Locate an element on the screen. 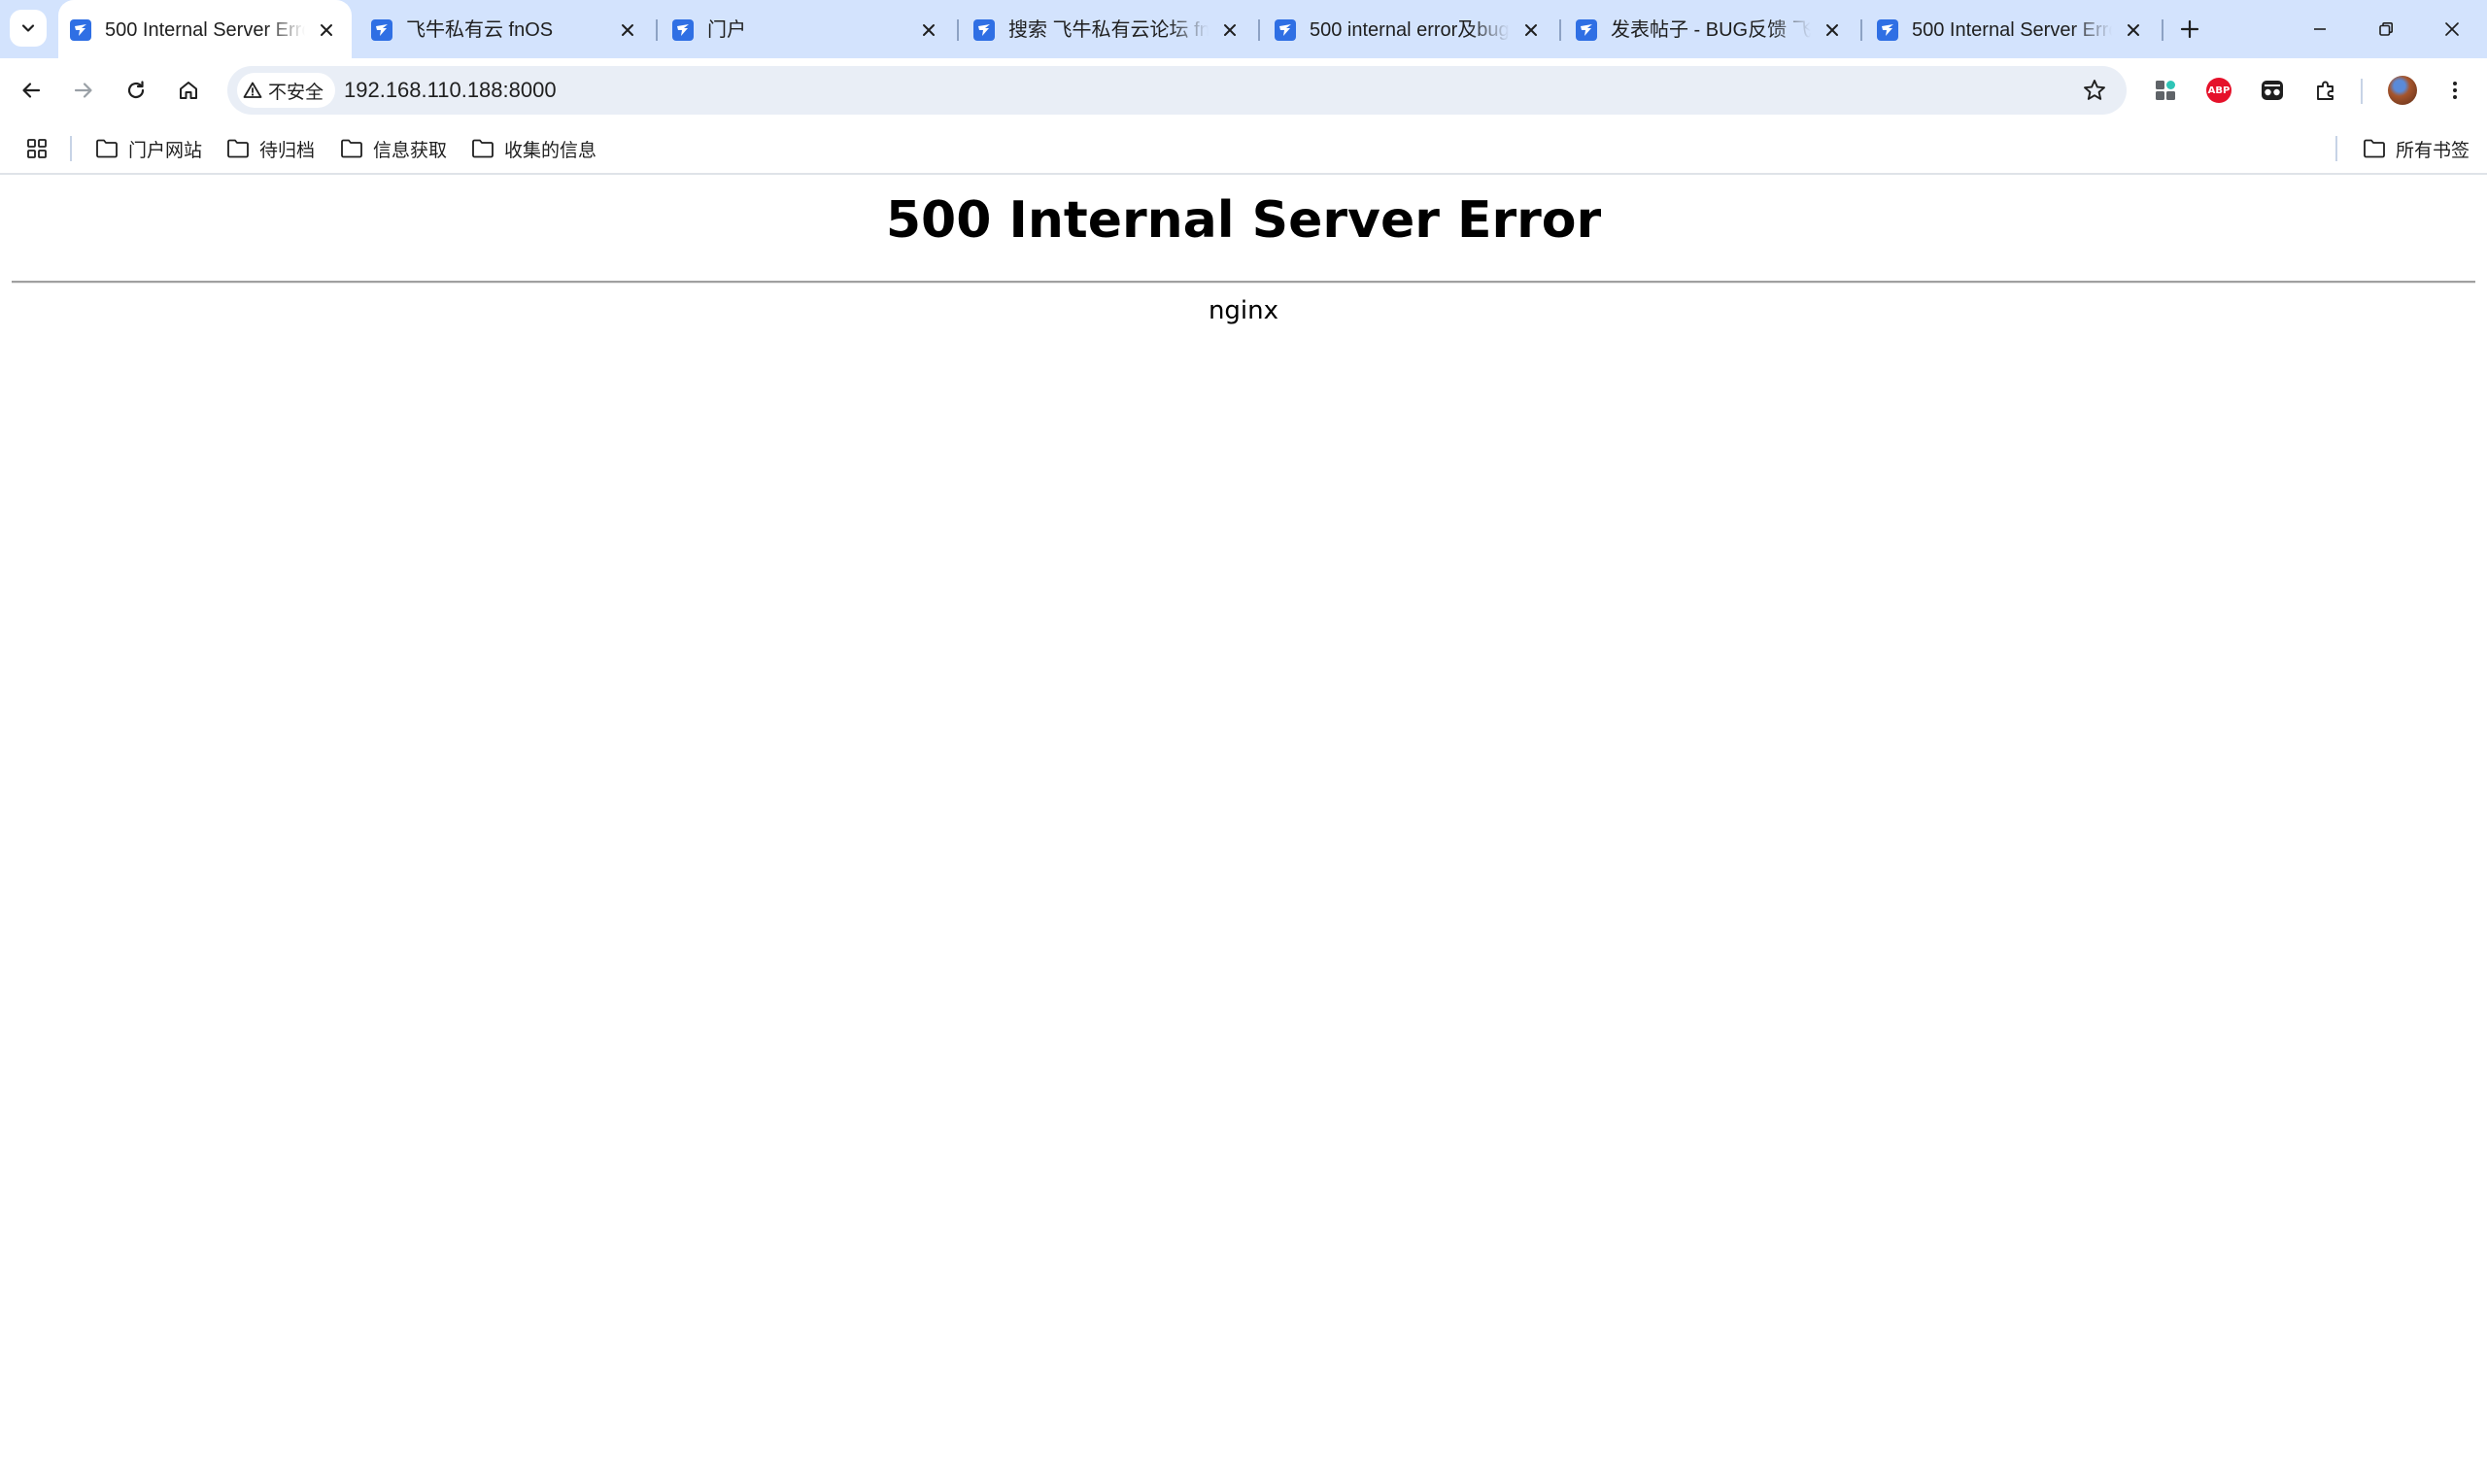 This screenshot has width=2487, height=1484. forward-button is located at coordinates (83, 90).